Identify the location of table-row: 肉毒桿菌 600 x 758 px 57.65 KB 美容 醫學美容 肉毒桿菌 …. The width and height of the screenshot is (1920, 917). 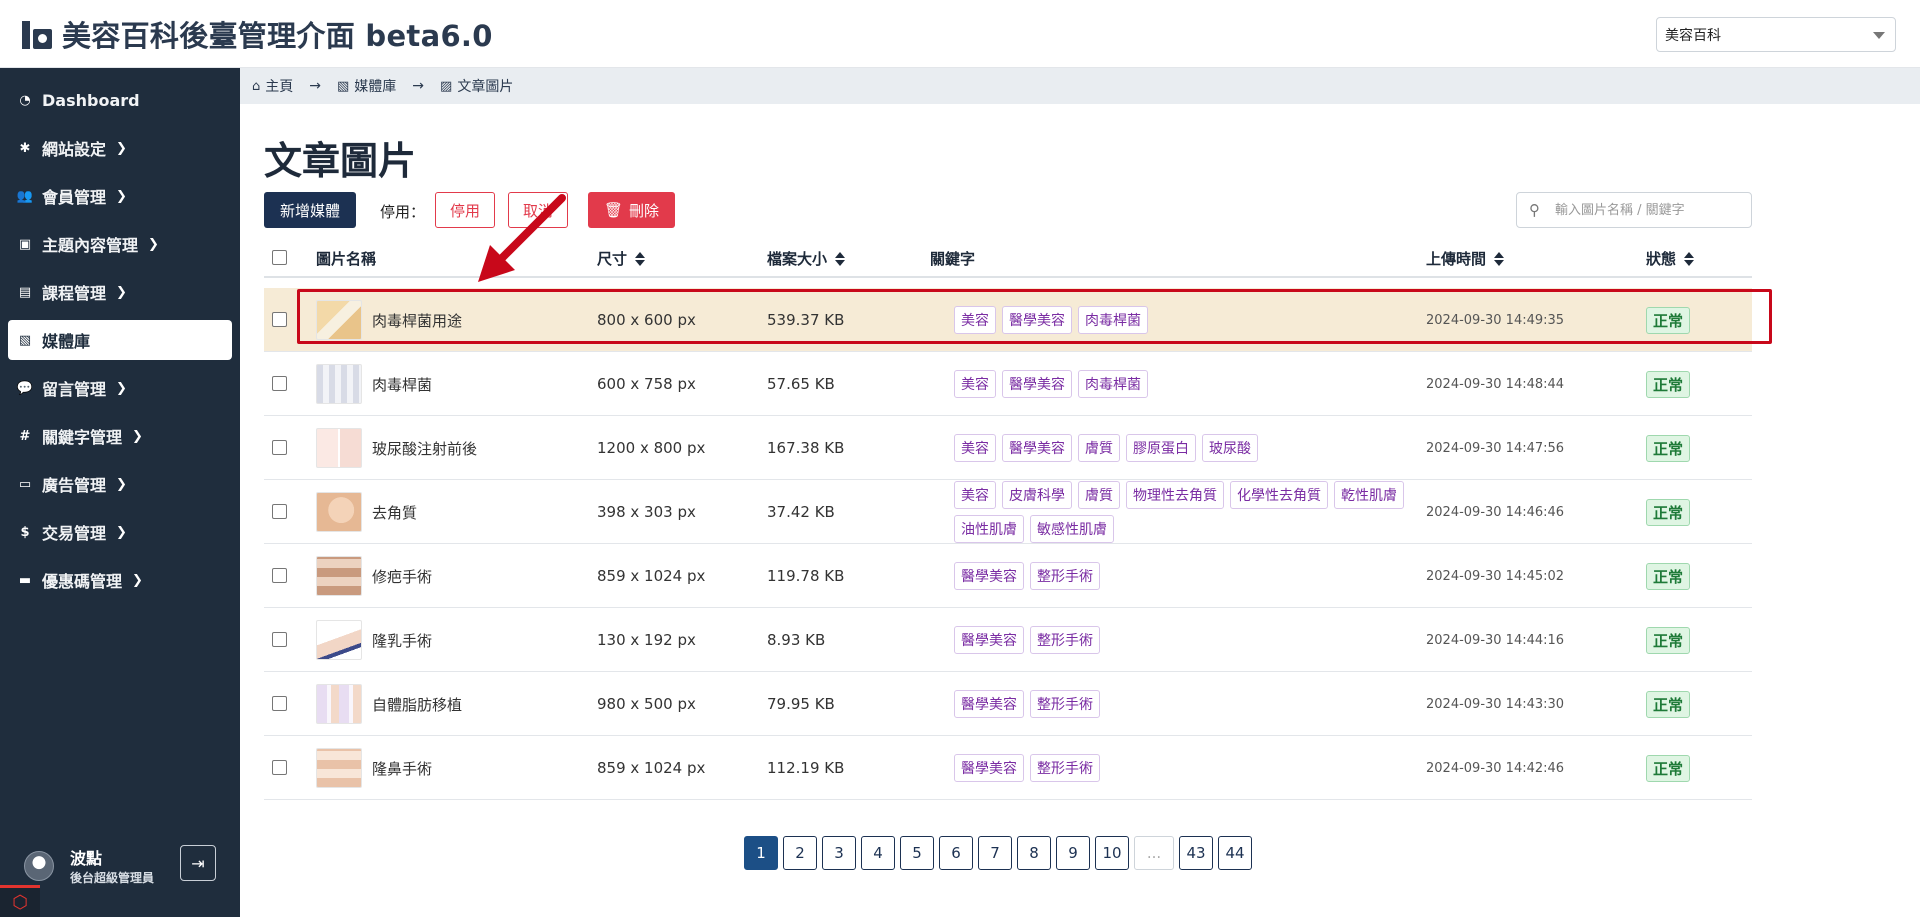
(1008, 384).